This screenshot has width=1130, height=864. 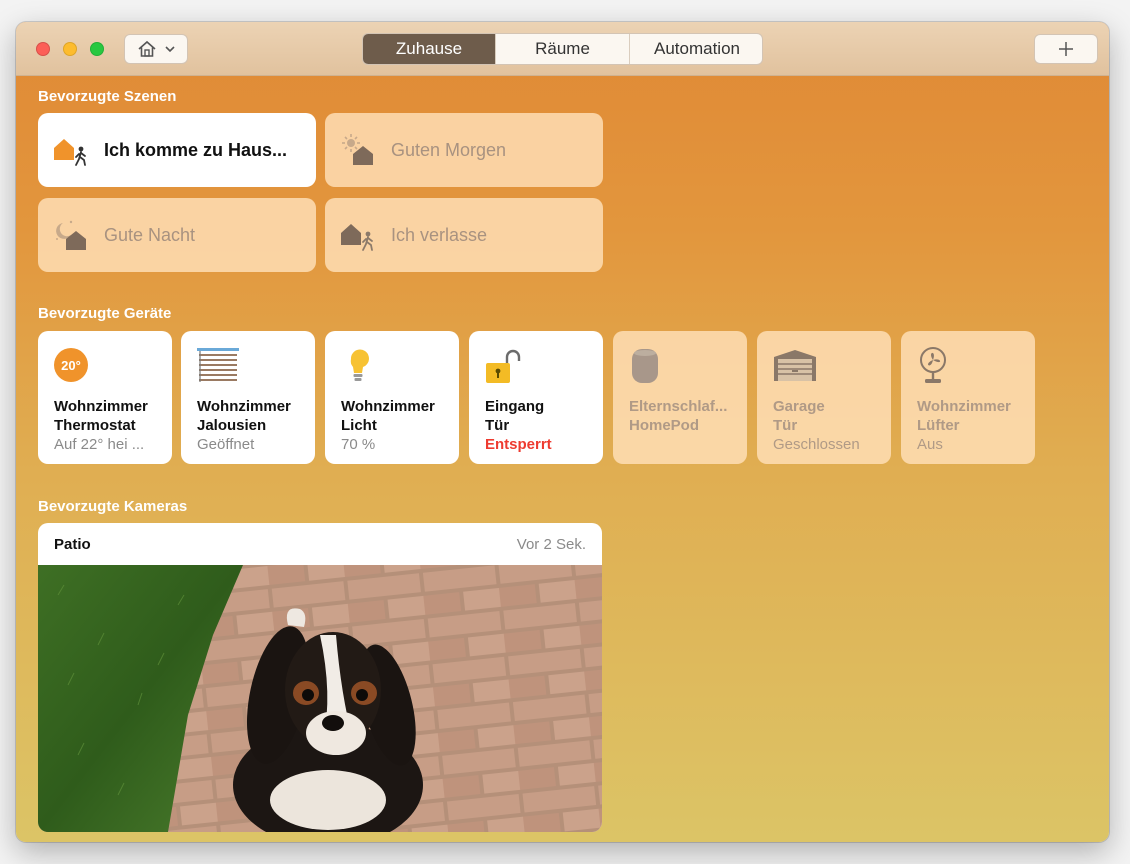 I want to click on camera-header: Patio Vor 2 Sek., so click(x=320, y=544).